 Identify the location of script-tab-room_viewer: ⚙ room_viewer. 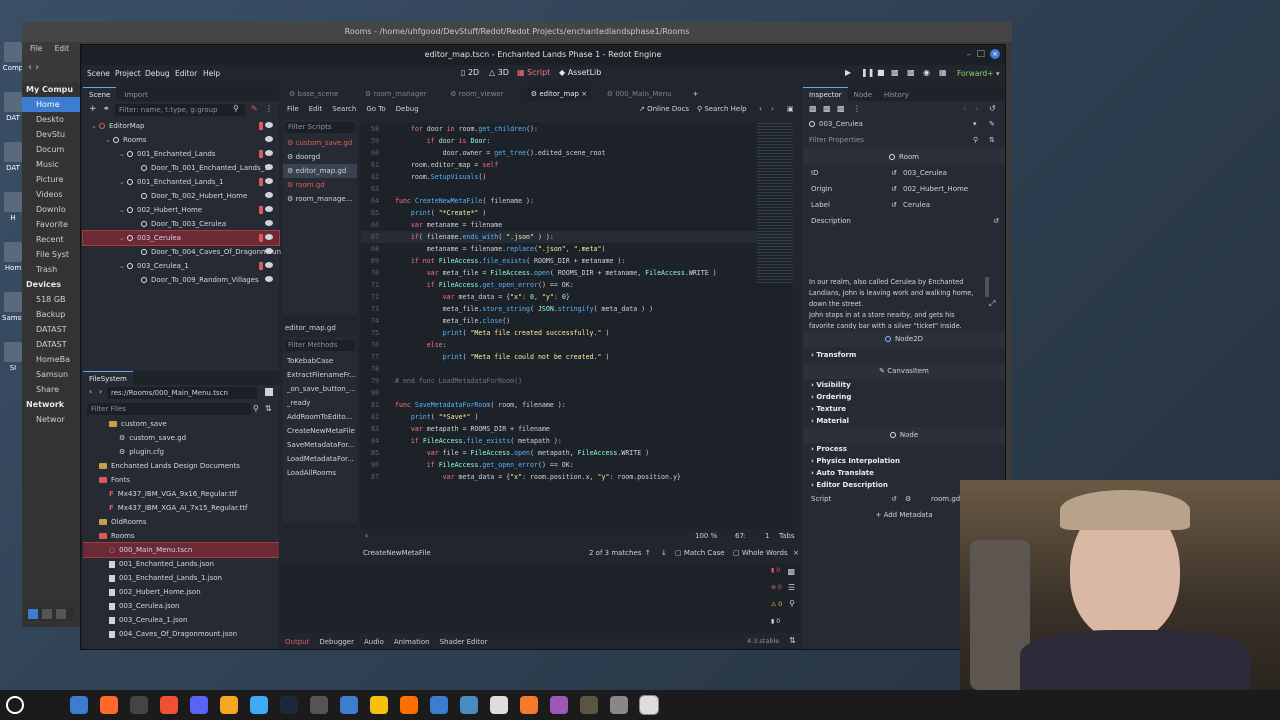
(476, 94).